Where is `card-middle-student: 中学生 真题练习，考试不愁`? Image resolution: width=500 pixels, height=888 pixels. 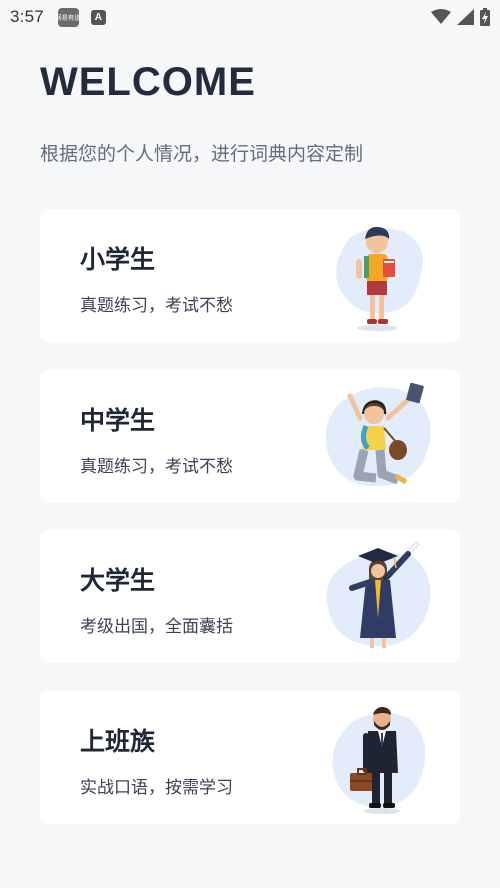 card-middle-student: 中学生 真题练习，考试不愁 is located at coordinates (250, 436).